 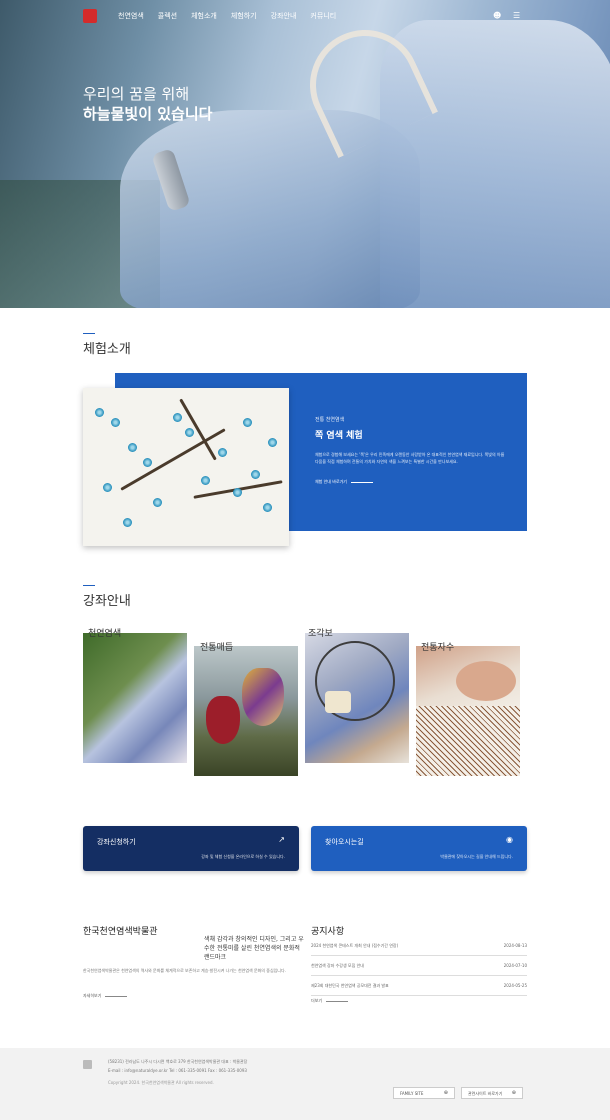 I want to click on directions-card: 찾아오시는길 ◉ 박물관에 찾아오시는 길을 안내해 드립니다., so click(x=419, y=848).